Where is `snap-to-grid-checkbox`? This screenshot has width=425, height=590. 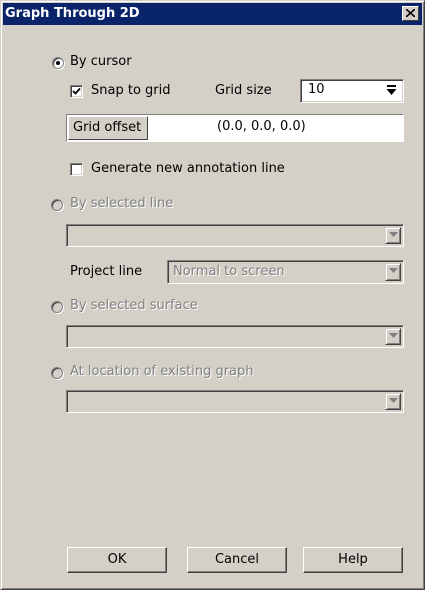 snap-to-grid-checkbox is located at coordinates (76, 91).